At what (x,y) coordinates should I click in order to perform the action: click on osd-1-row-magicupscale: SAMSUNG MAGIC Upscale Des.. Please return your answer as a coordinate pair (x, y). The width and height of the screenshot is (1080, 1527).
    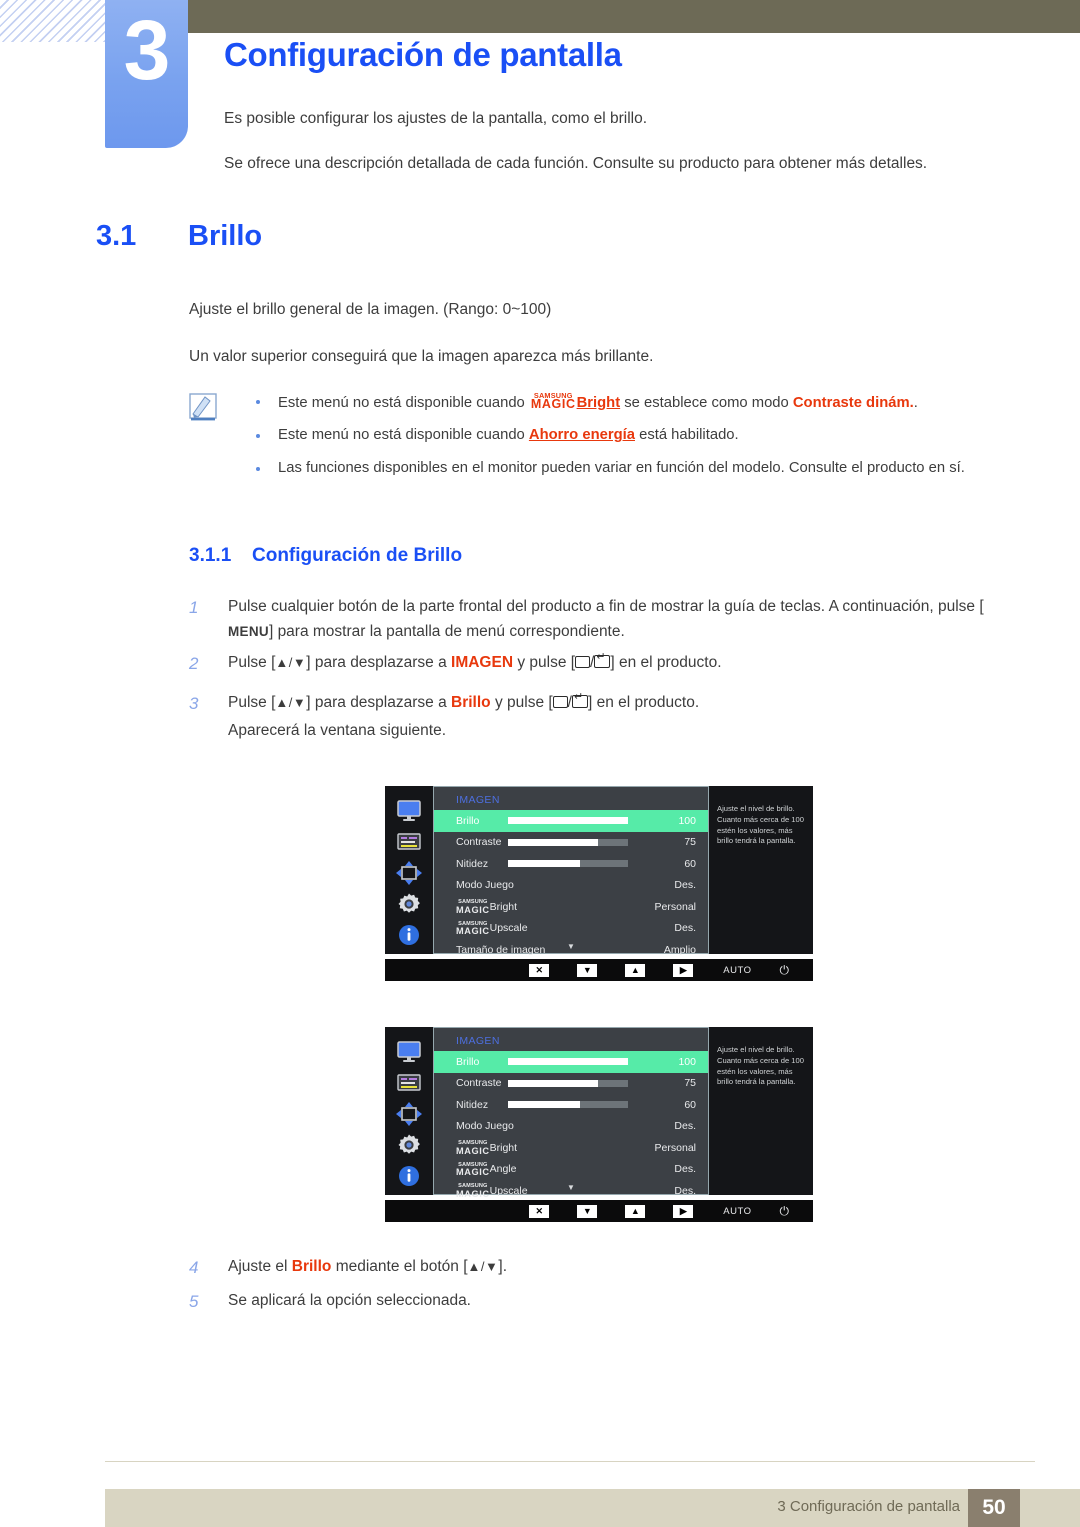
    Looking at the image, I should click on (571, 929).